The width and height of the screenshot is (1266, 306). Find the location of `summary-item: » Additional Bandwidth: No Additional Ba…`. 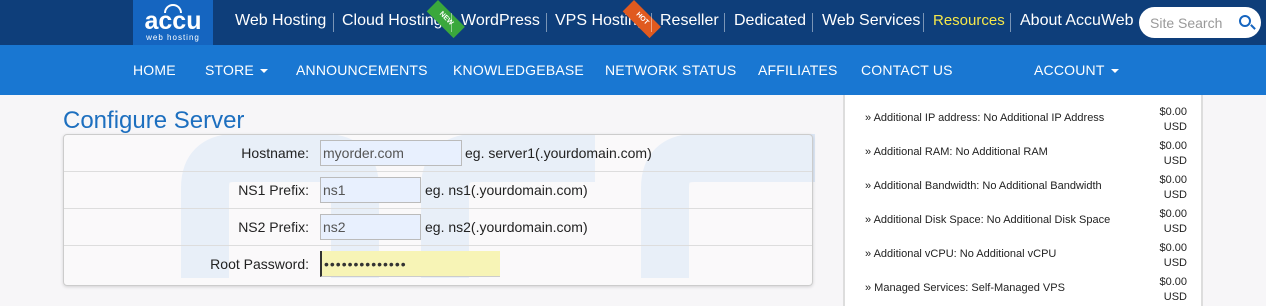

summary-item: » Additional Bandwidth: No Additional Ba… is located at coordinates (1023, 185).